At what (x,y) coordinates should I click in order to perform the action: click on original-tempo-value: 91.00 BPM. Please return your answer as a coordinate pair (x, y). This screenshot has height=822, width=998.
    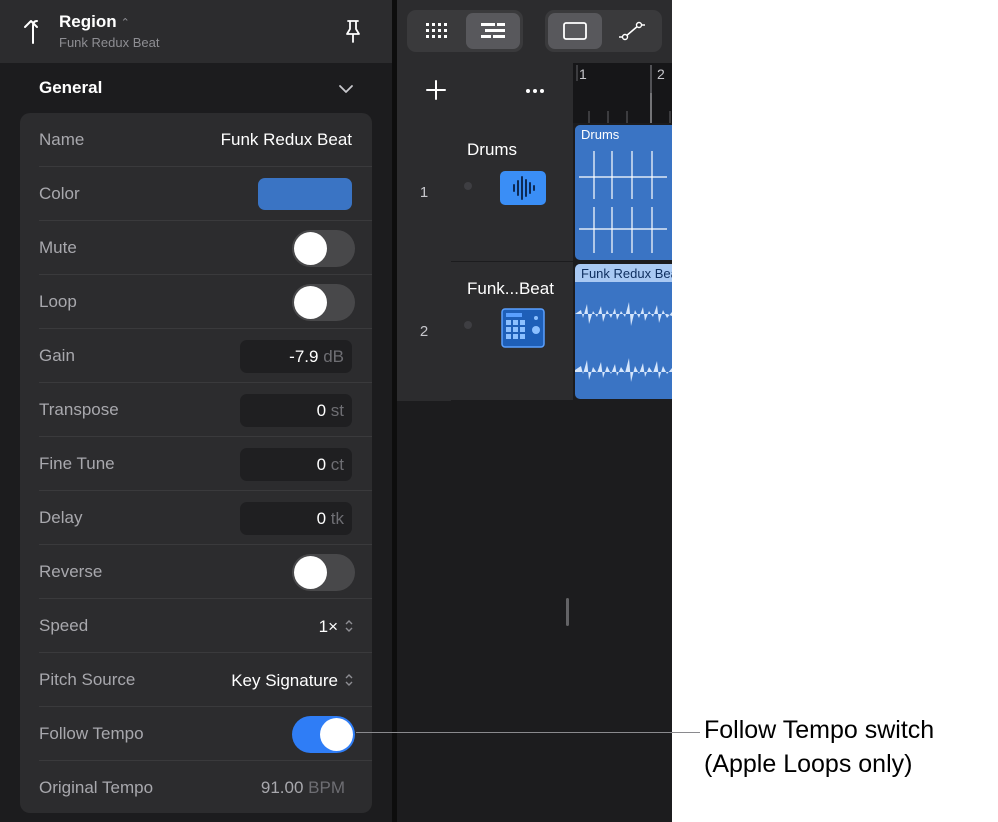
    Looking at the image, I should click on (302, 787).